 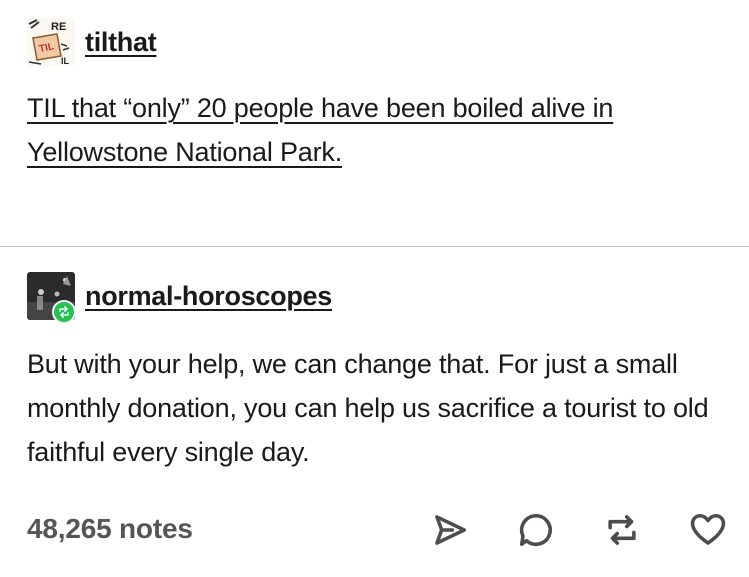 I want to click on share-icon-graphic, so click(x=451, y=530).